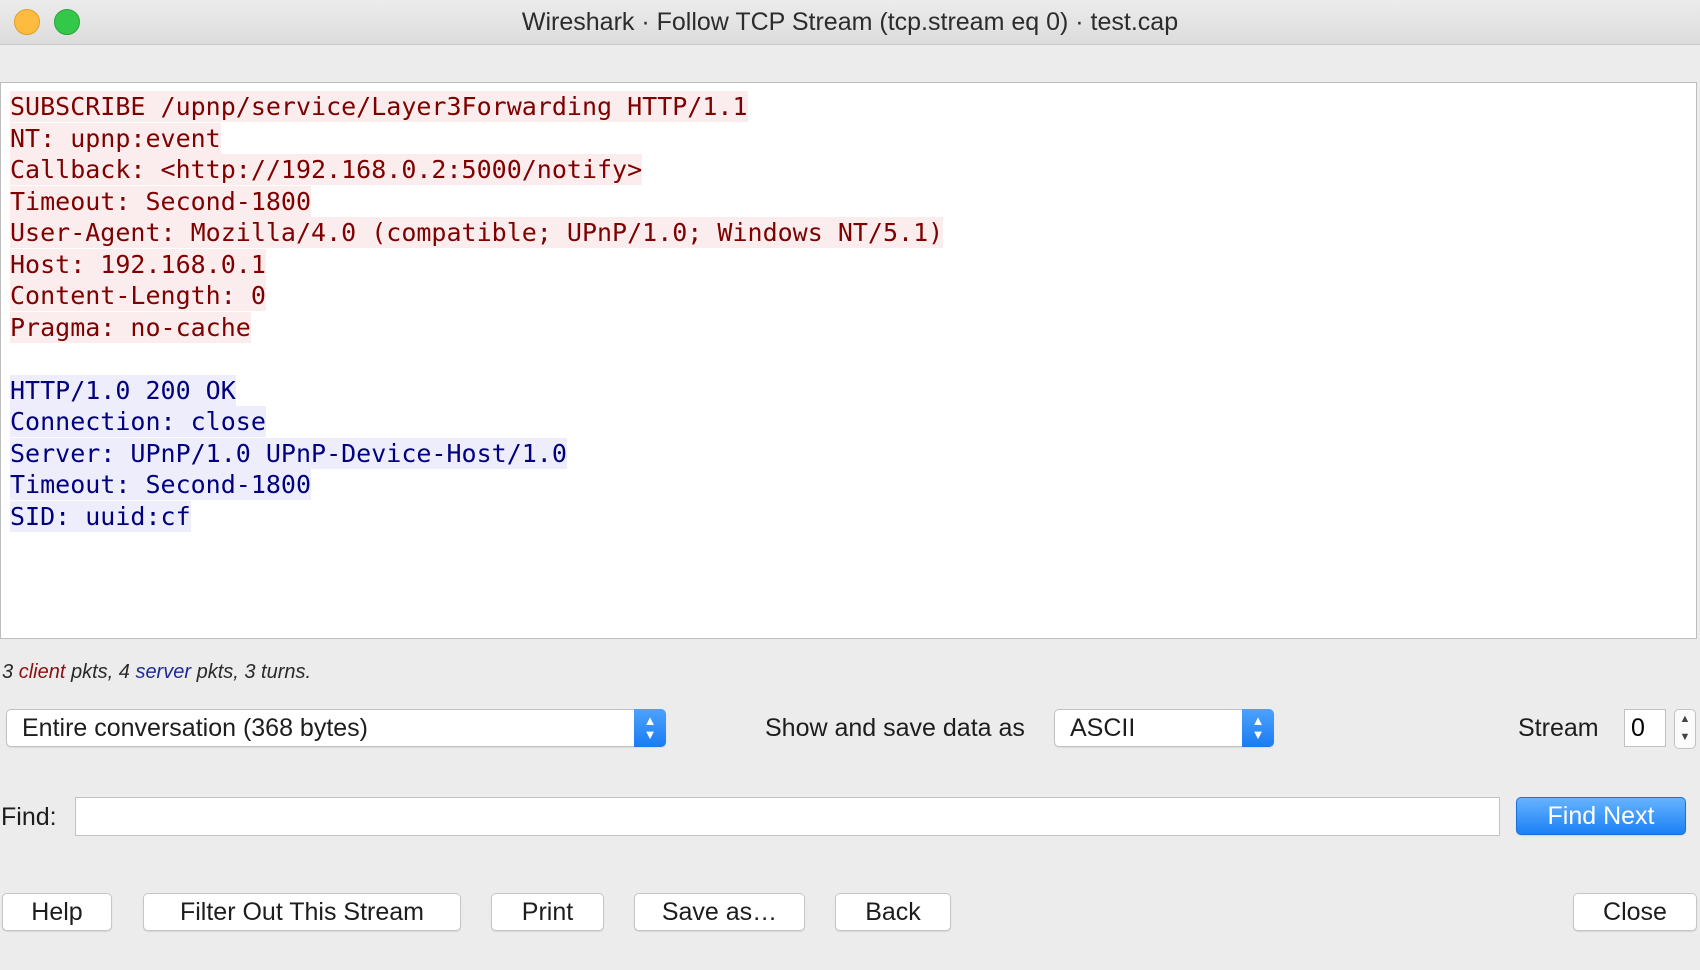  I want to click on server-line-text: Connection: close, so click(138, 421).